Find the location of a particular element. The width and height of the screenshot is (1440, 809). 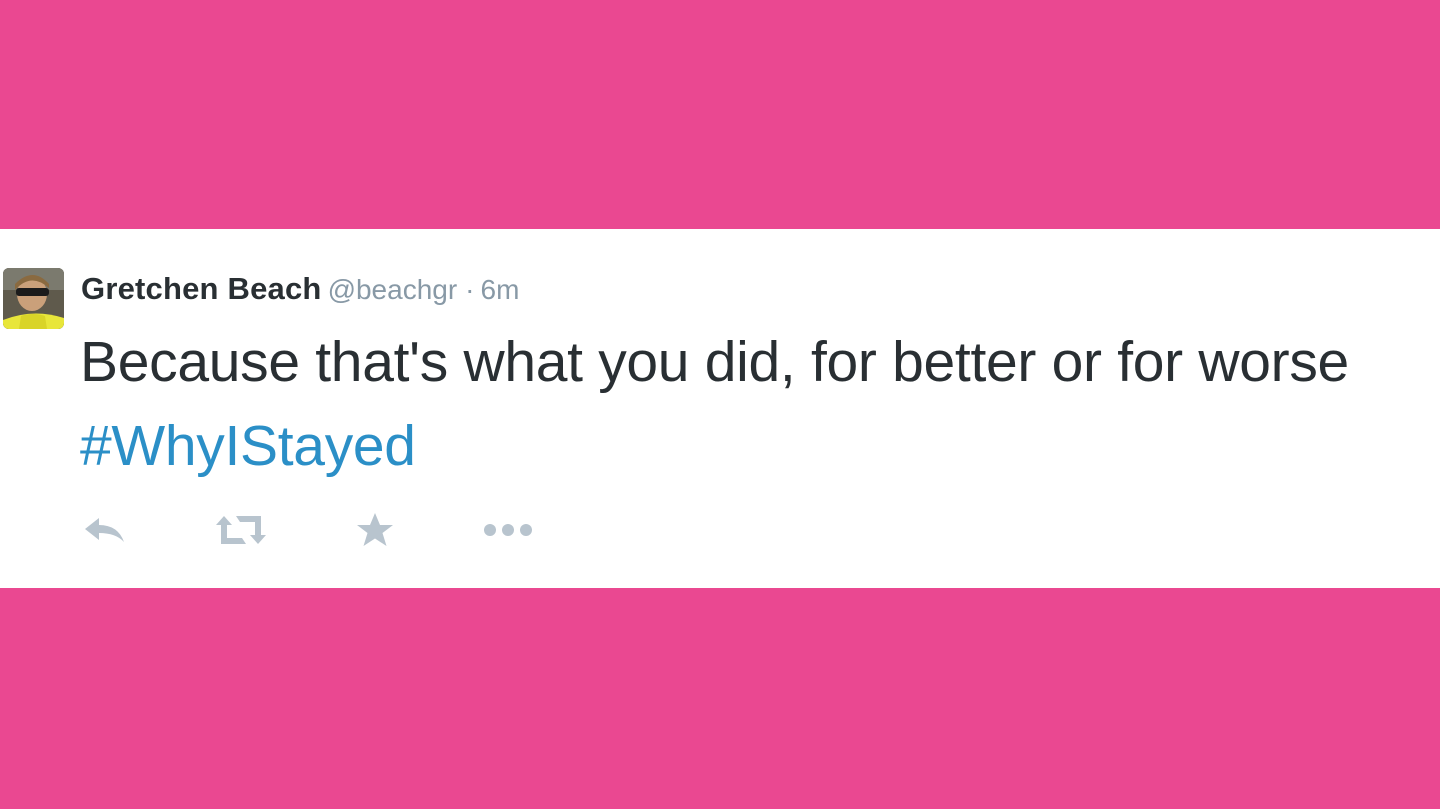

more-button is located at coordinates (509, 530).